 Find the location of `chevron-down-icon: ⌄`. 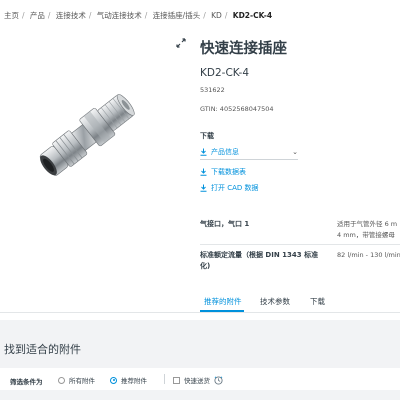

chevron-down-icon: ⌄ is located at coordinates (295, 152).